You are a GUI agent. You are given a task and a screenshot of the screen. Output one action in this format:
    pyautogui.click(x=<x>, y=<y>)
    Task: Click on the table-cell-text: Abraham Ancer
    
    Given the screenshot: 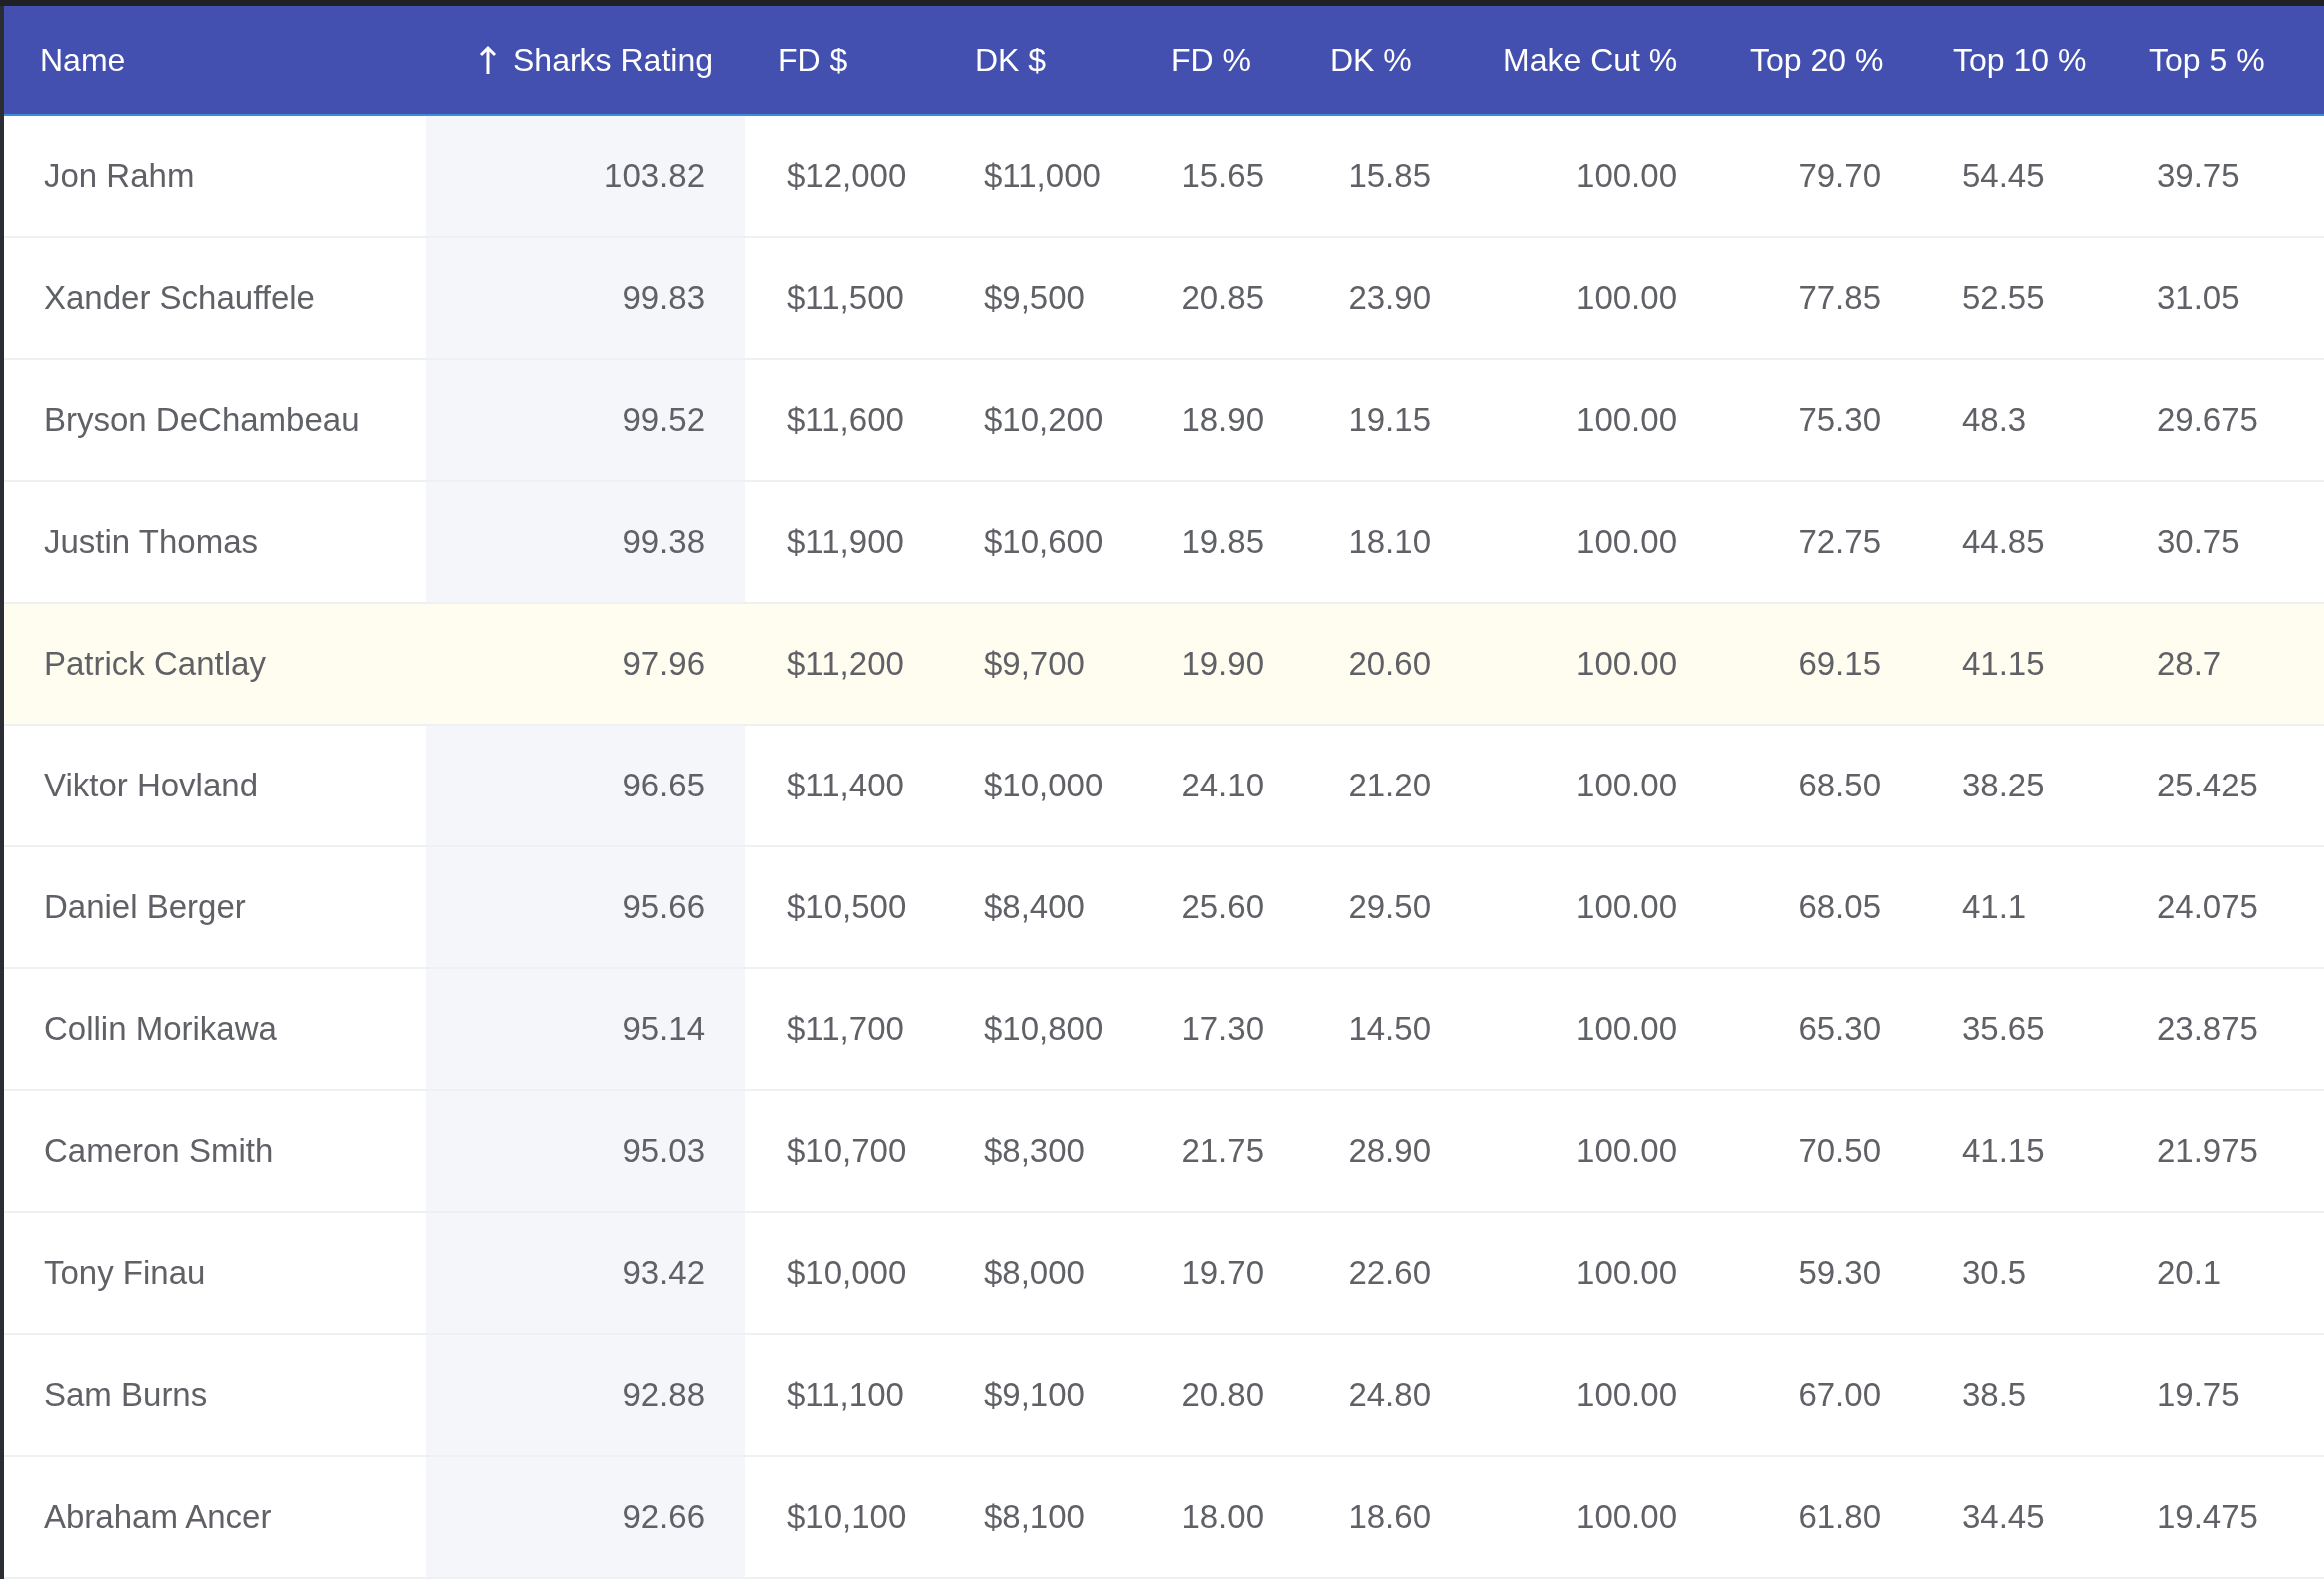 What is the action you would take?
    pyautogui.click(x=158, y=1517)
    